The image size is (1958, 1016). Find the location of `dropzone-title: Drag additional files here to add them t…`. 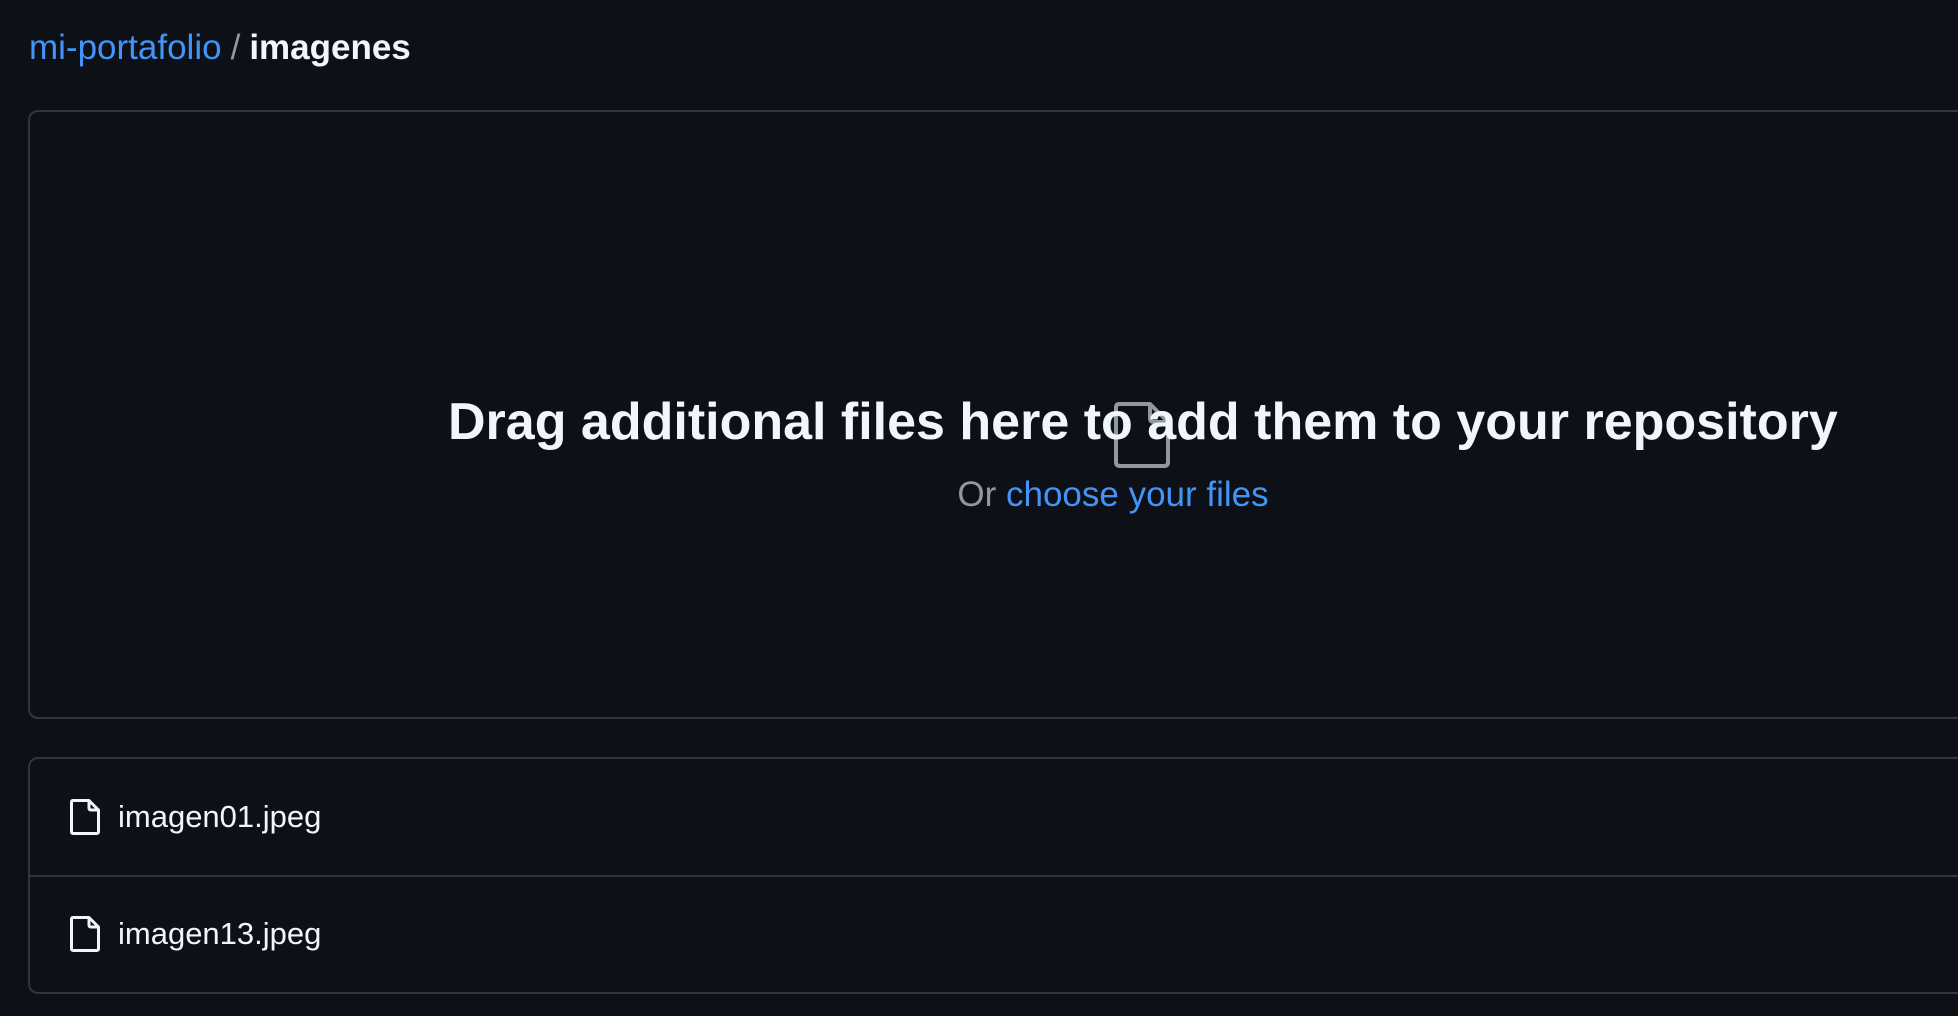

dropzone-title: Drag additional files here to add them t… is located at coordinates (1143, 422).